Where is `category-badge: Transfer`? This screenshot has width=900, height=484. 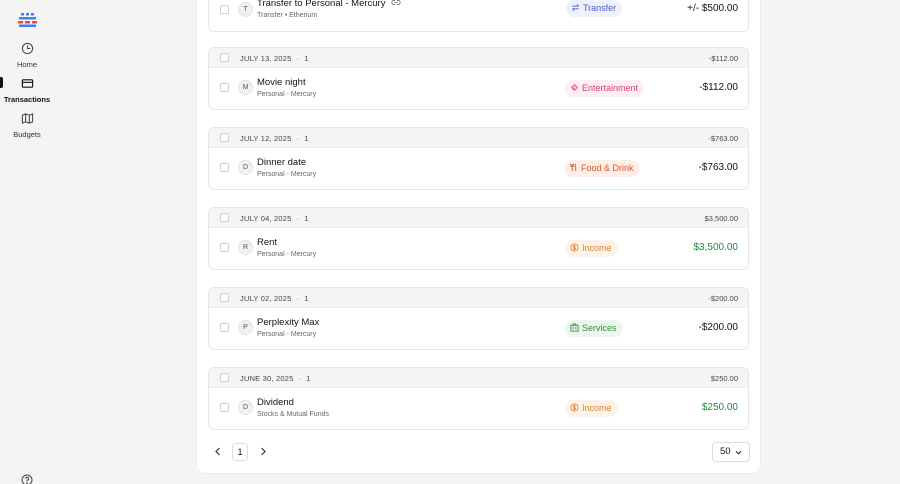
category-badge: Transfer is located at coordinates (594, 8).